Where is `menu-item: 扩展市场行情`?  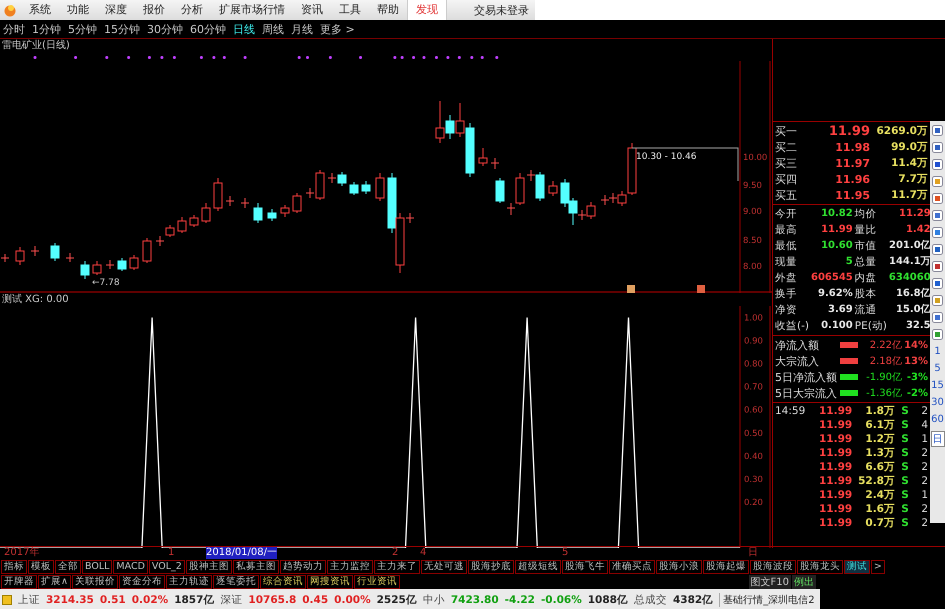 menu-item: 扩展市场行情 is located at coordinates (252, 10).